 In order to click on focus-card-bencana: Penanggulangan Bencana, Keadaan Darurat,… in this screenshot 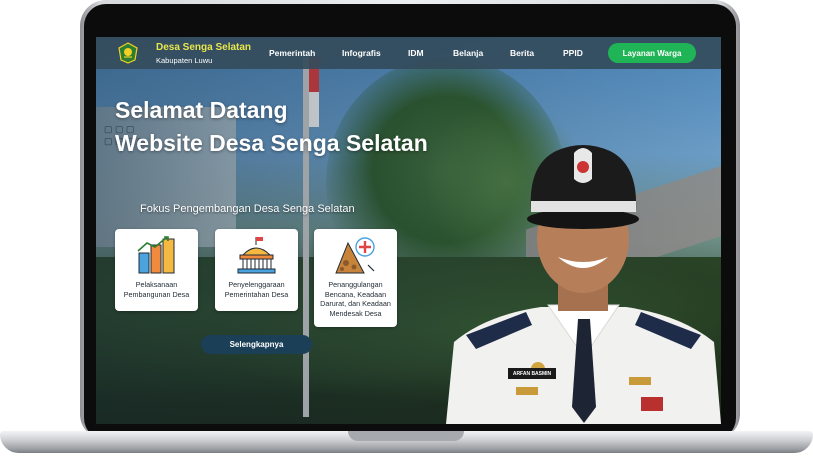, I will do `click(355, 278)`.